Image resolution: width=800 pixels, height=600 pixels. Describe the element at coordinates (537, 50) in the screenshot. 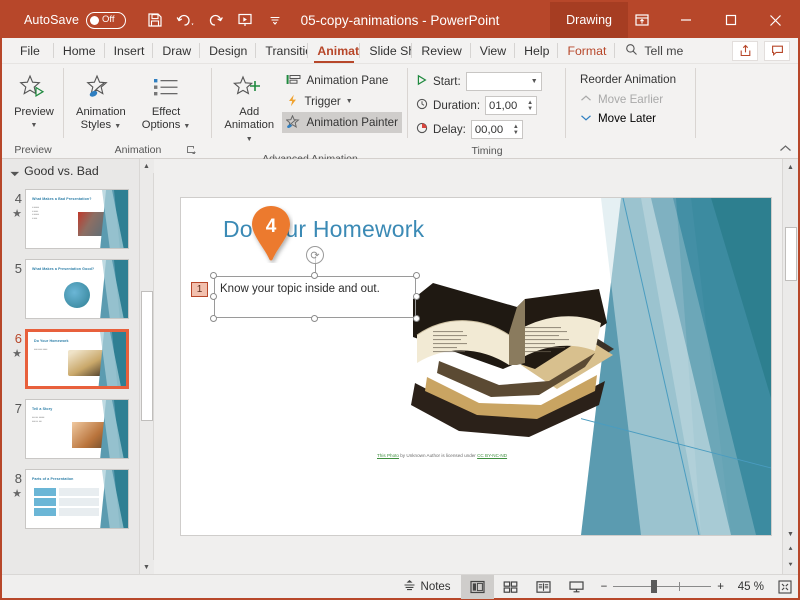

I see `tab-help: Help` at that location.